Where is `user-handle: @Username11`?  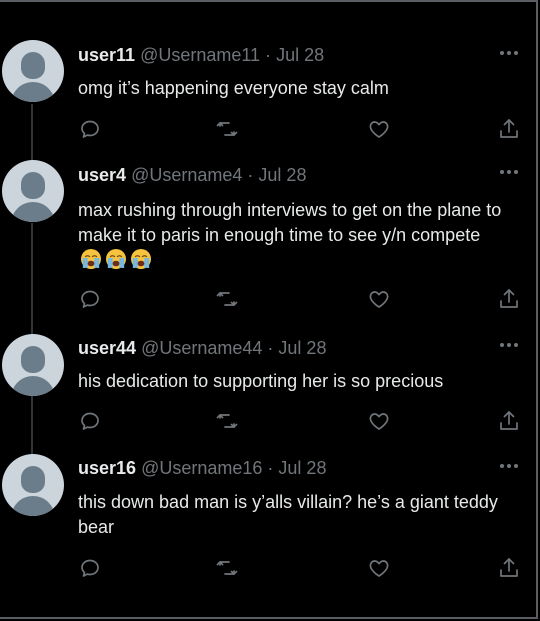
user-handle: @Username11 is located at coordinates (200, 55).